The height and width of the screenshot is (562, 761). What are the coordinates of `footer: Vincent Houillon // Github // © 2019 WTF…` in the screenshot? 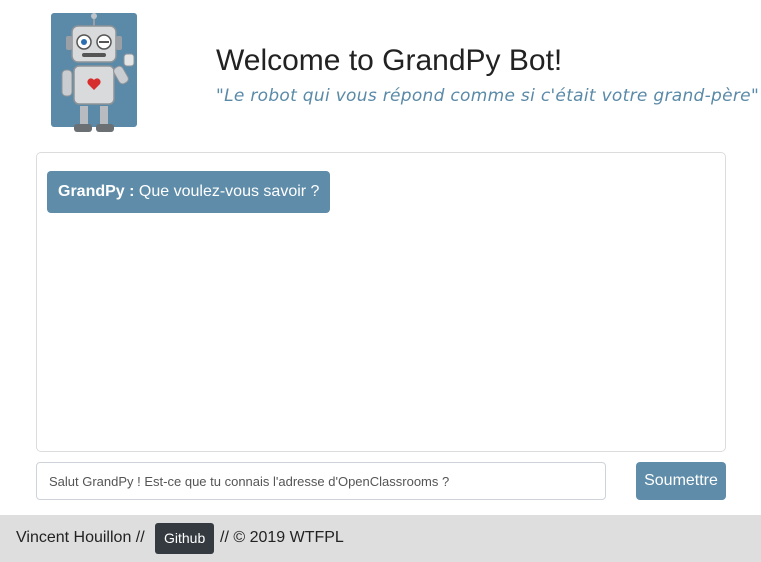 It's located at (380, 538).